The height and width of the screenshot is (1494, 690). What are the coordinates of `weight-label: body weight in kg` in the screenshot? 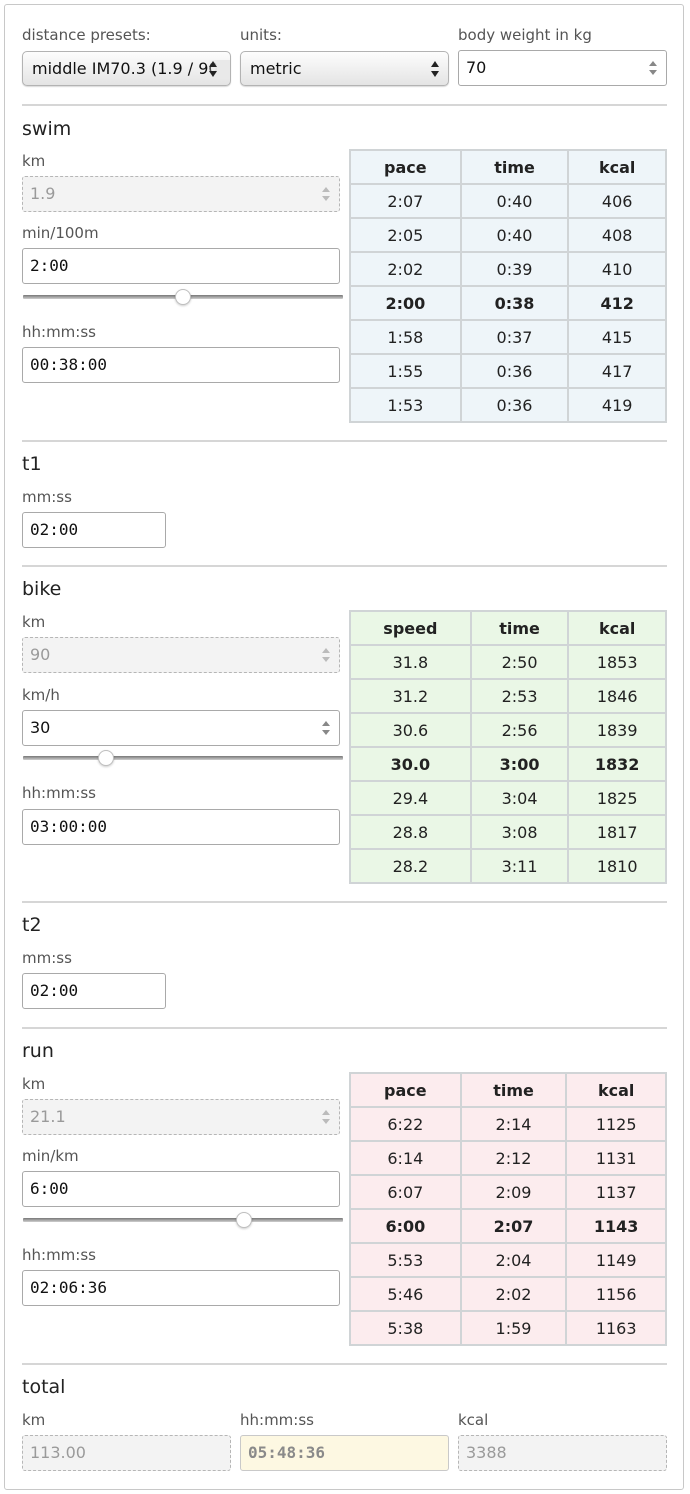 It's located at (525, 35).